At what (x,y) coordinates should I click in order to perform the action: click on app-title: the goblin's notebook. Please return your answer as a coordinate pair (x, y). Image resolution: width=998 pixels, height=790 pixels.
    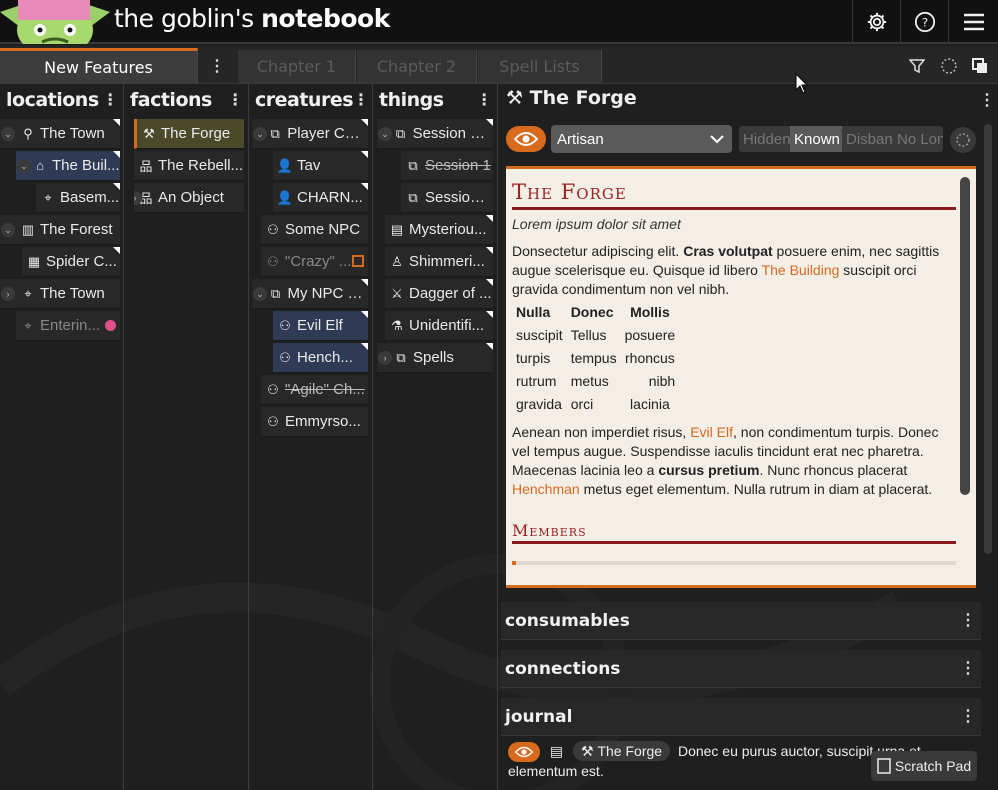
    Looking at the image, I should click on (252, 18).